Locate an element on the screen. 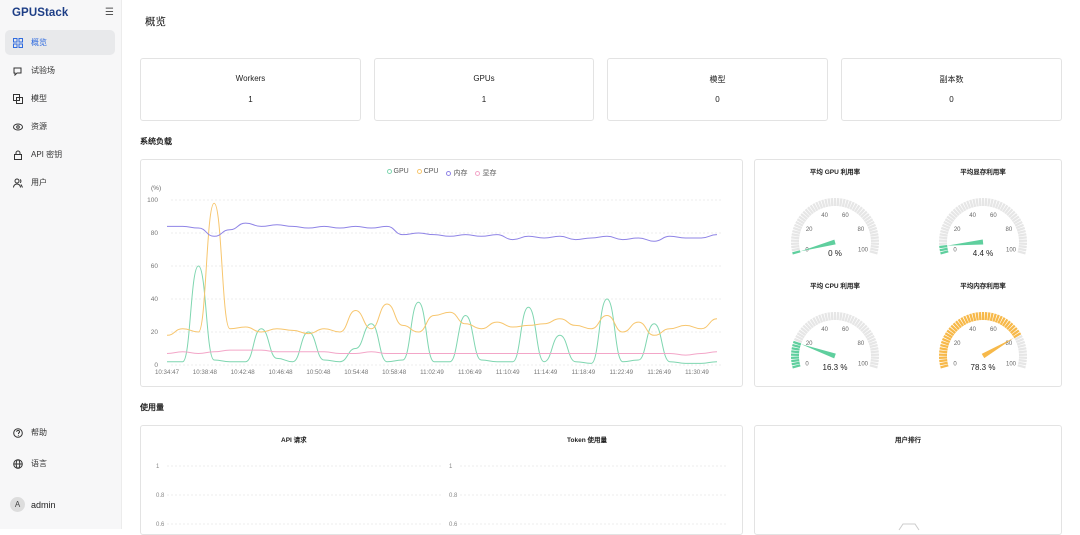 This screenshot has height=535, width=1080. menu-fold-icon: ☰ is located at coordinates (109, 12).